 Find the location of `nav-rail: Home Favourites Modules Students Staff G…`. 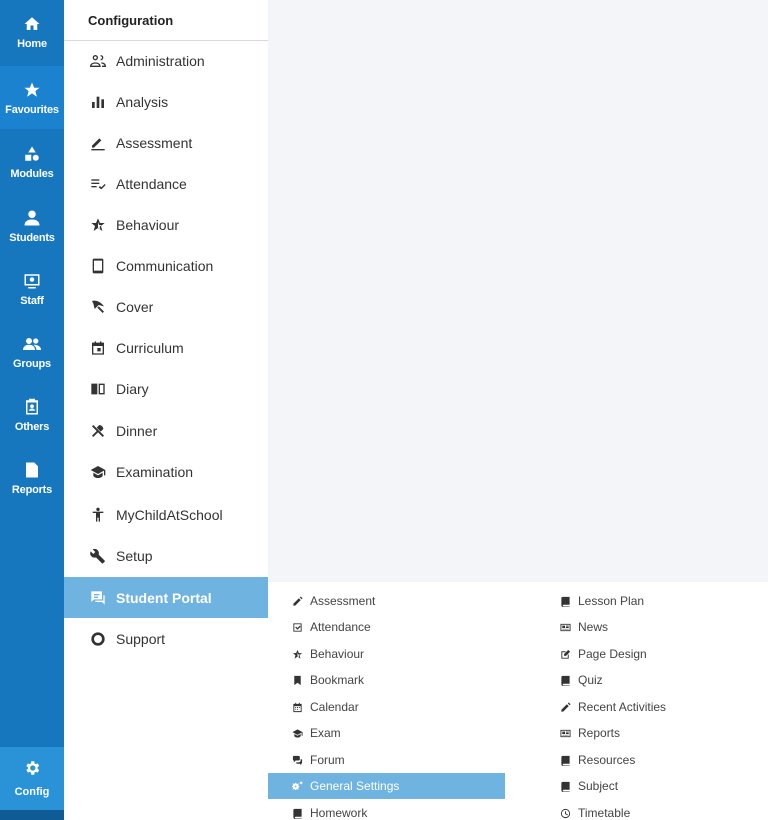

nav-rail: Home Favourites Modules Students Staff G… is located at coordinates (32, 410).